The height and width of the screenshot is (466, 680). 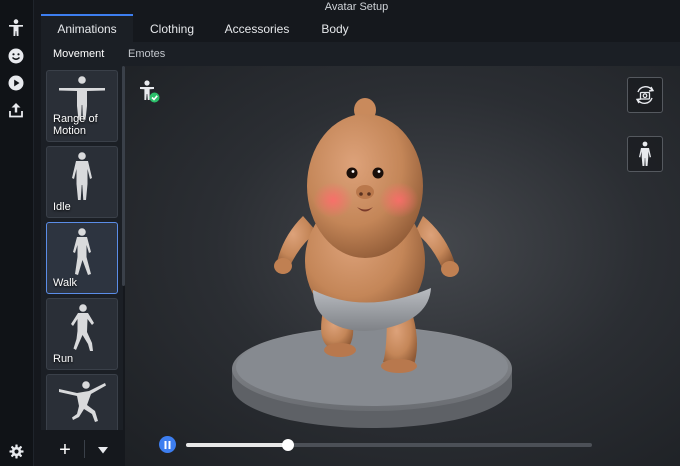 I want to click on subtab-emotes: Emotes, so click(x=146, y=54).